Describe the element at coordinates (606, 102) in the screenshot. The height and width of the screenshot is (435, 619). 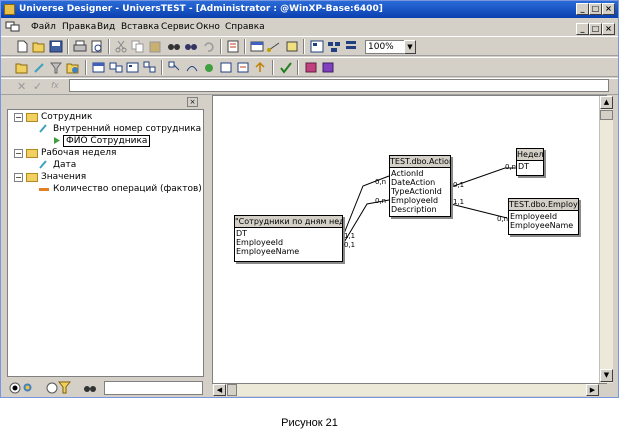
I see `scroll-up-icon: ▲` at that location.